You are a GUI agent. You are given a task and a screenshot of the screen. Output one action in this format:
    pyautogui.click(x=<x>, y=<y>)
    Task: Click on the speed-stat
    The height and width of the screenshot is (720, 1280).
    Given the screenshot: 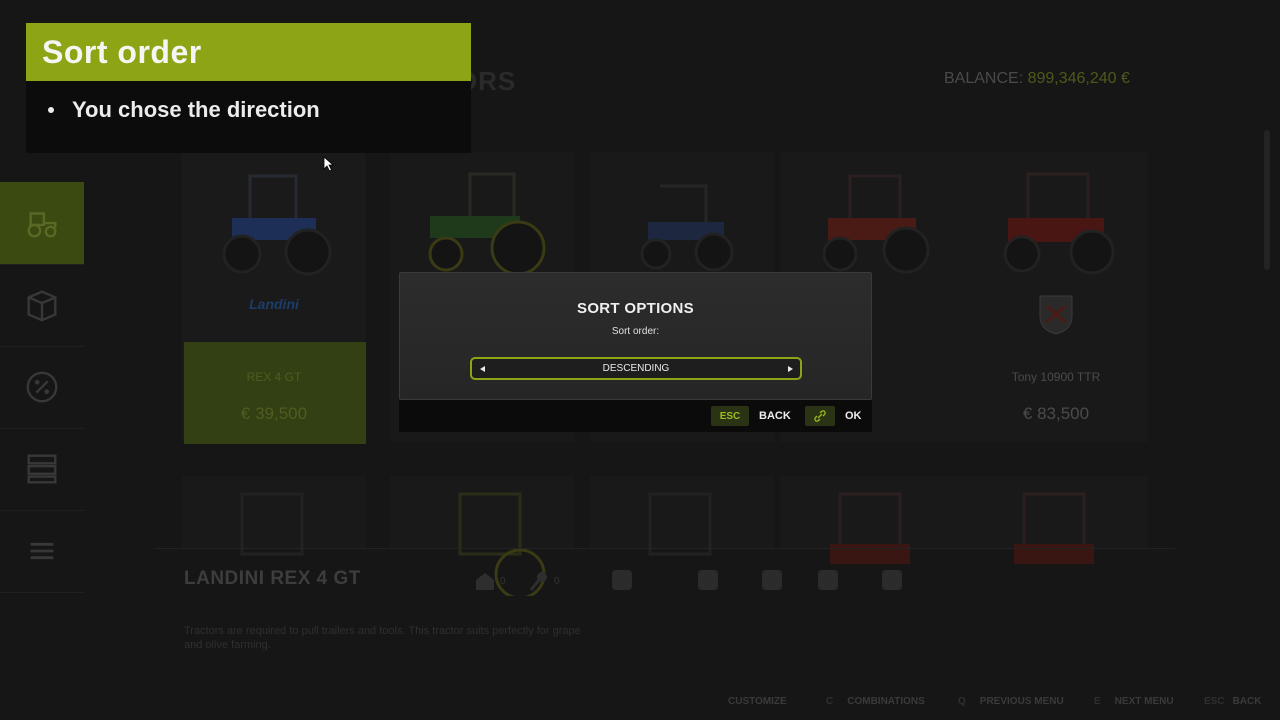 What is the action you would take?
    pyautogui.click(x=828, y=580)
    